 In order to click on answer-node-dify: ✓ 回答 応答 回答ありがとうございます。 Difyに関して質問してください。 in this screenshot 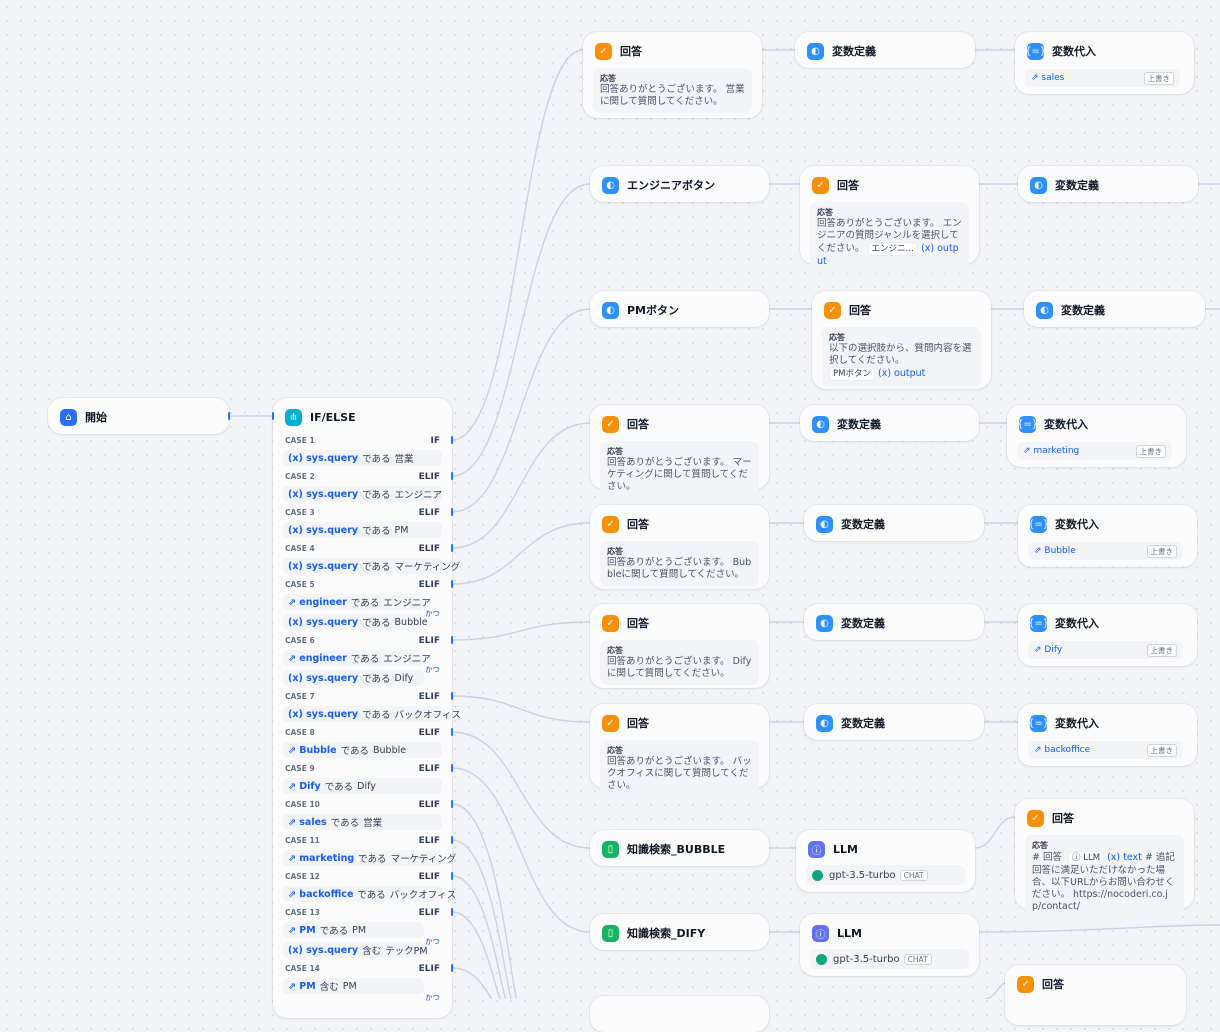, I will do `click(679, 646)`.